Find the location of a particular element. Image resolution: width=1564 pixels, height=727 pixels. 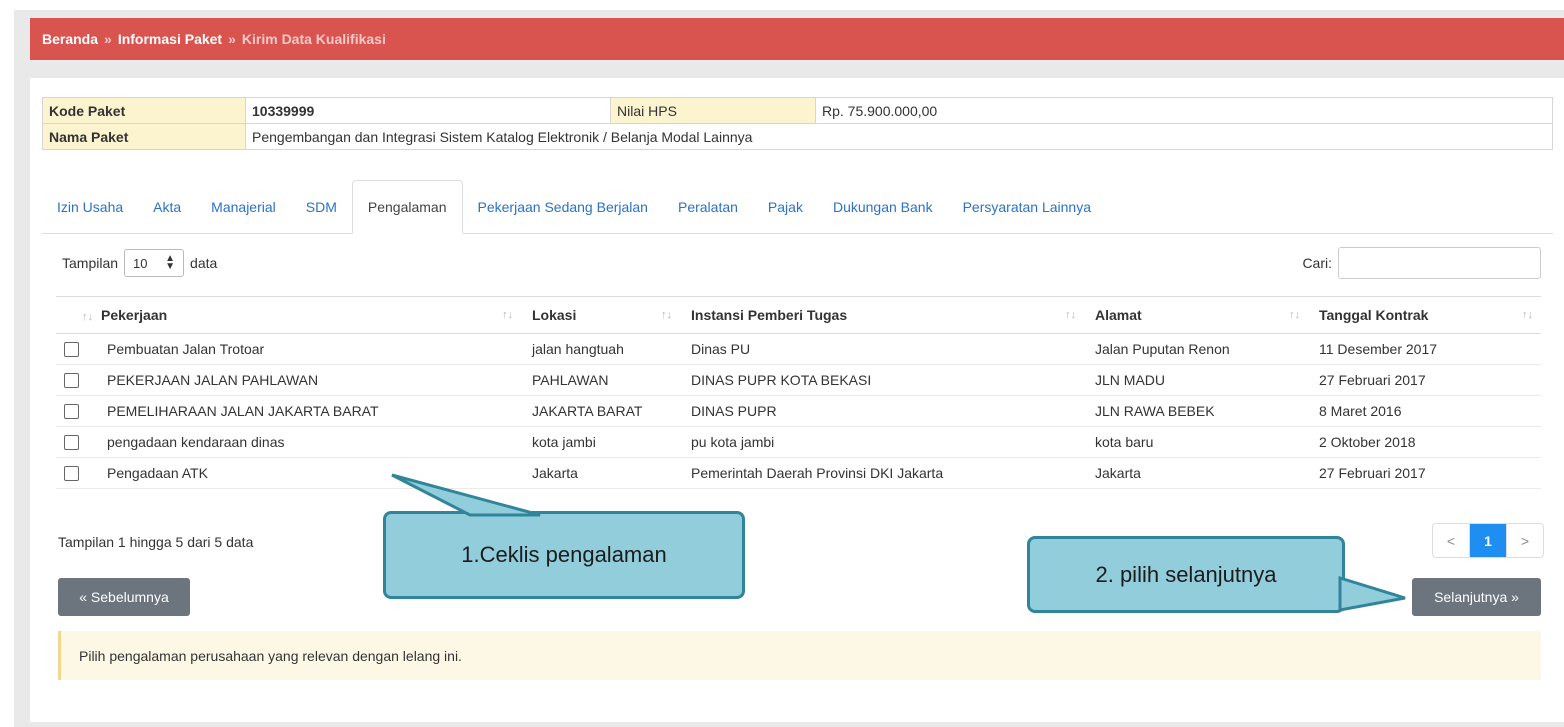

cell-pekerjaan: PEKERJAAN JALAN PAHLAWAN is located at coordinates (213, 379).